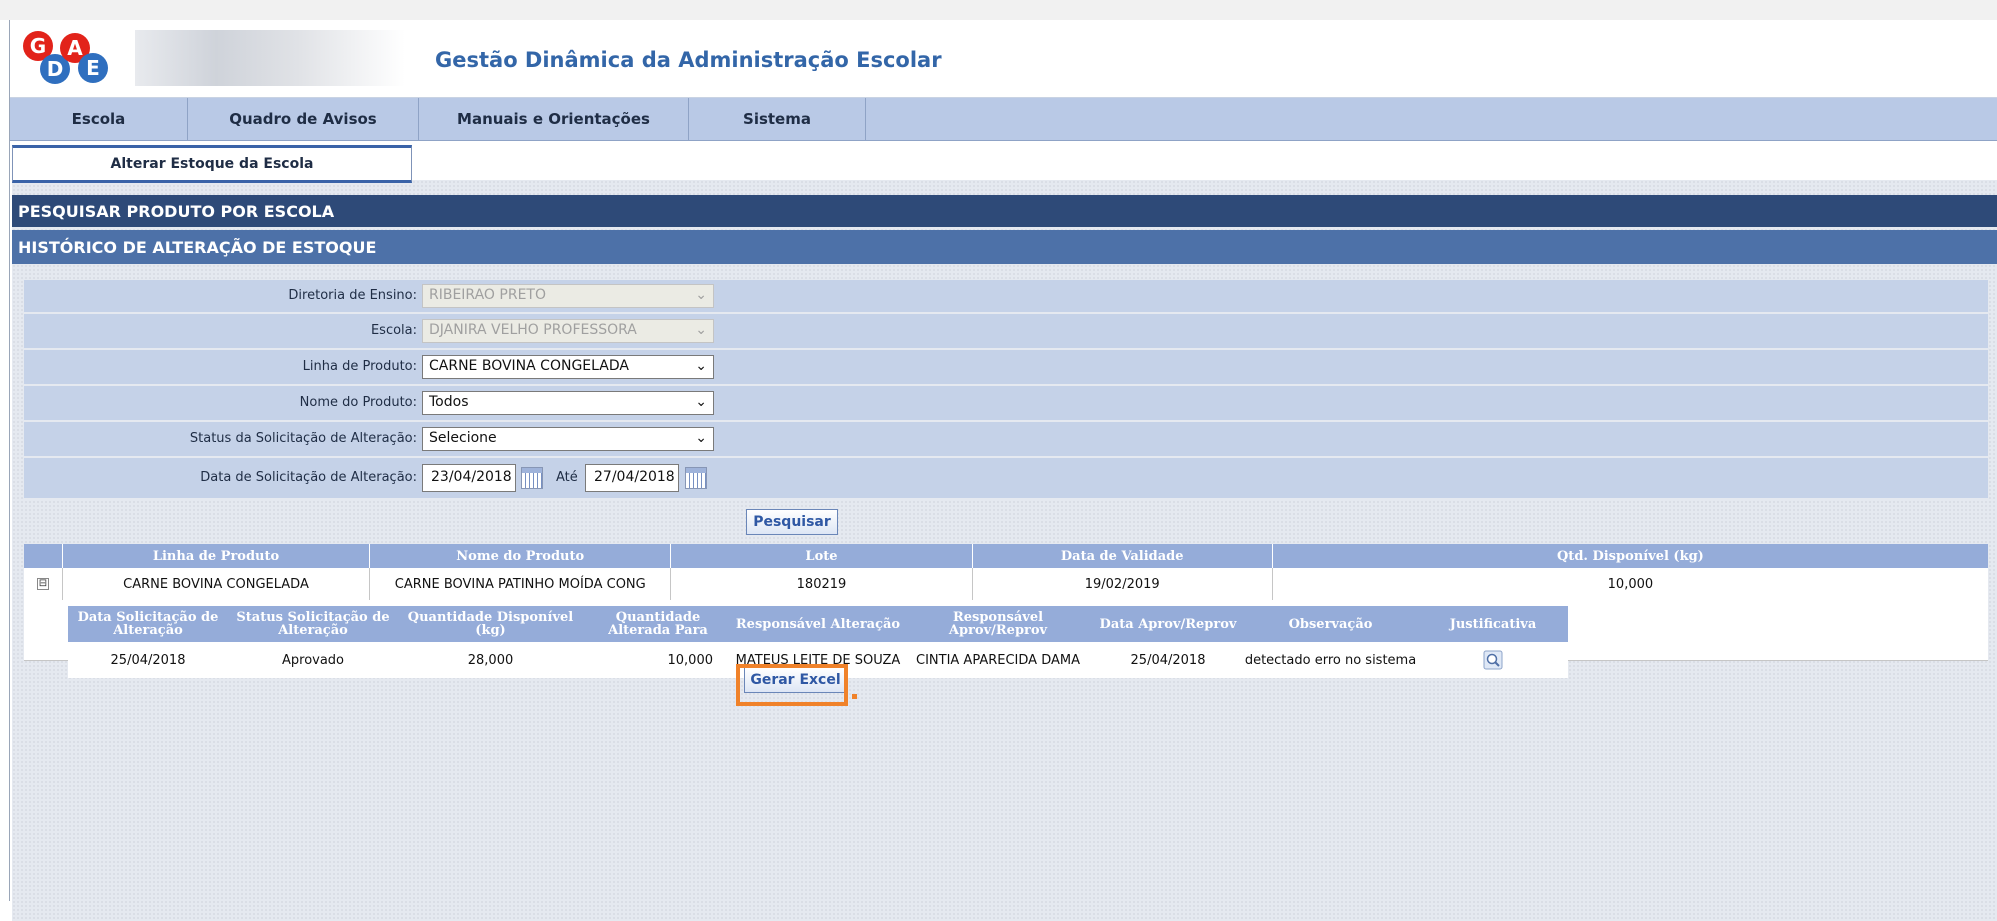 Image resolution: width=1997 pixels, height=921 pixels. What do you see at coordinates (1630, 584) in the screenshot?
I see `cell-qtd: 10,000` at bounding box center [1630, 584].